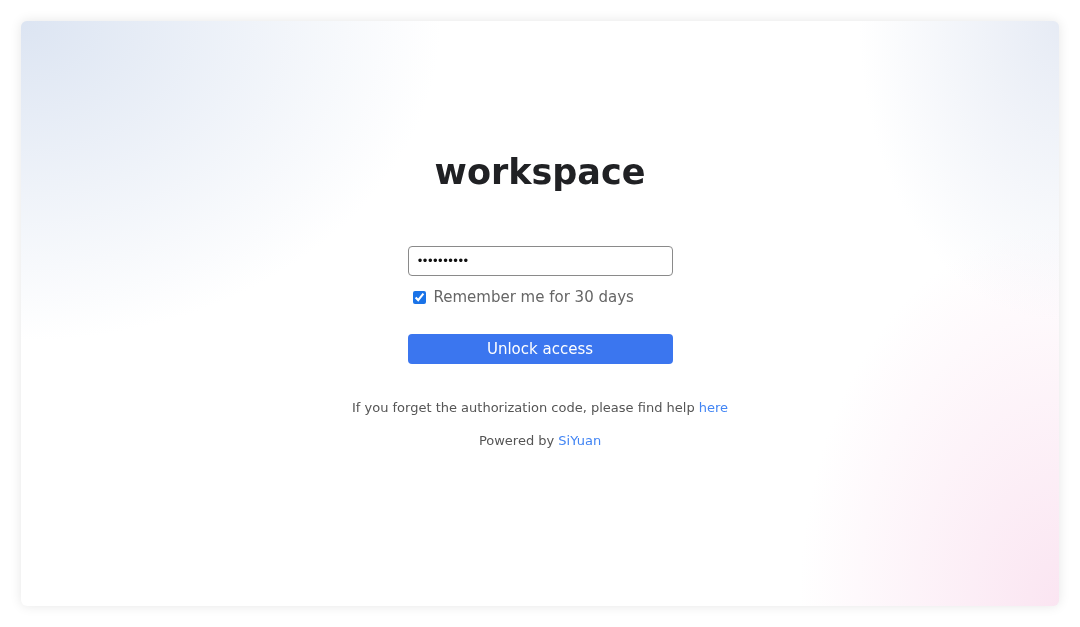 The image size is (1080, 627). Describe the element at coordinates (540, 349) in the screenshot. I see `unlock-button: Unlock access` at that location.